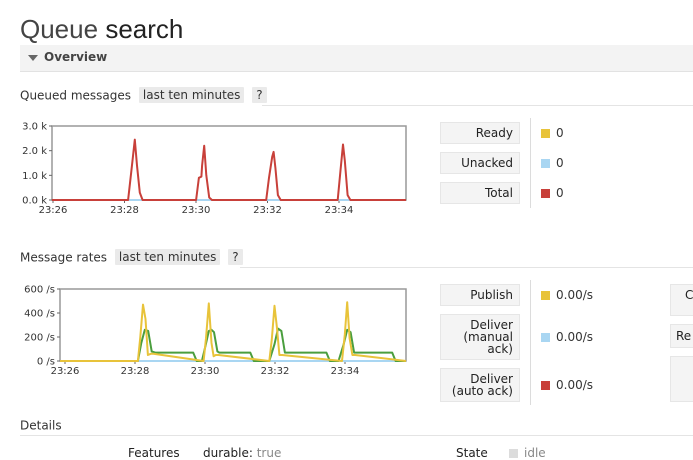  Describe the element at coordinates (101, 29) in the screenshot. I see `page-title: Queue search` at that location.